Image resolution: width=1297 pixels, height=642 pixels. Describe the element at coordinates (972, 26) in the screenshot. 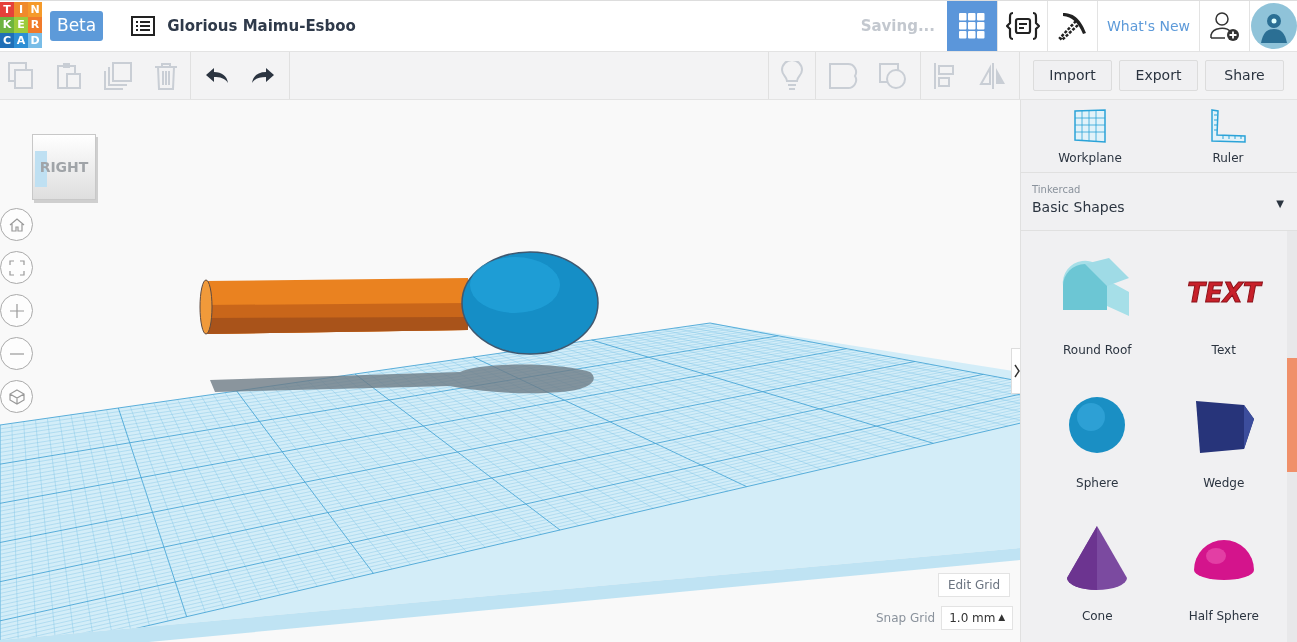

I see `grid-icon` at that location.